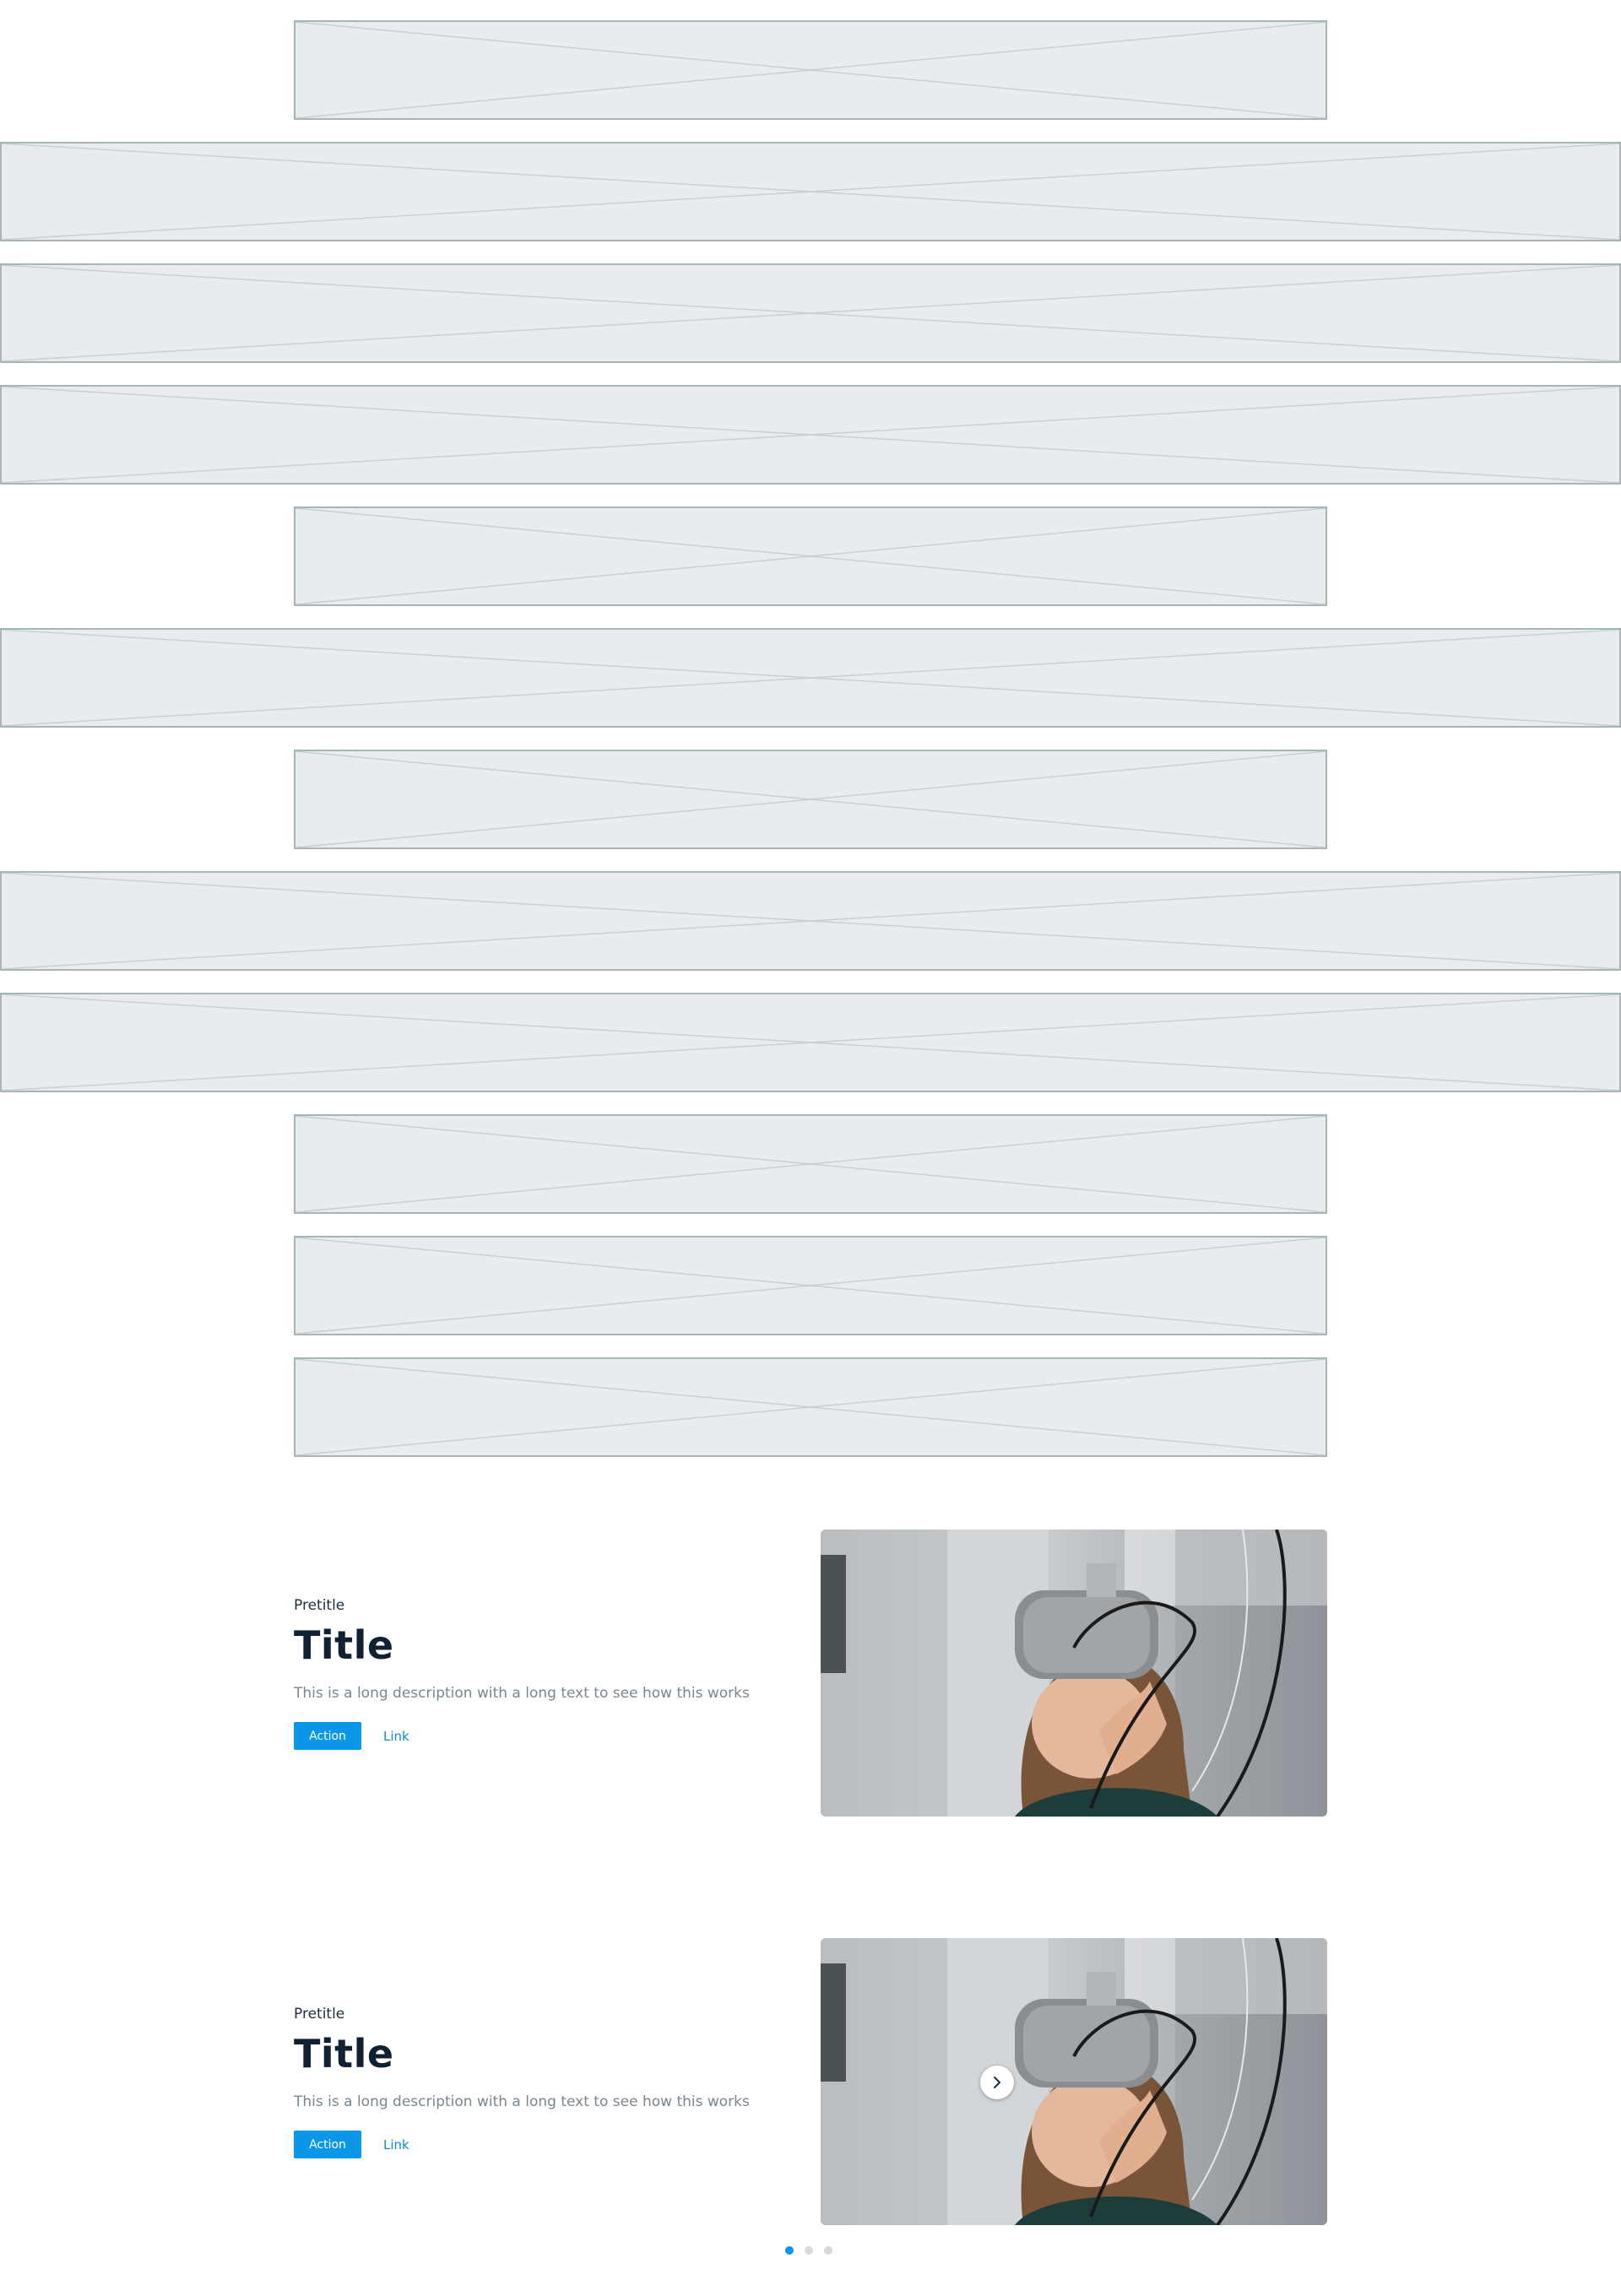  I want to click on carousel-pagination, so click(808, 2251).